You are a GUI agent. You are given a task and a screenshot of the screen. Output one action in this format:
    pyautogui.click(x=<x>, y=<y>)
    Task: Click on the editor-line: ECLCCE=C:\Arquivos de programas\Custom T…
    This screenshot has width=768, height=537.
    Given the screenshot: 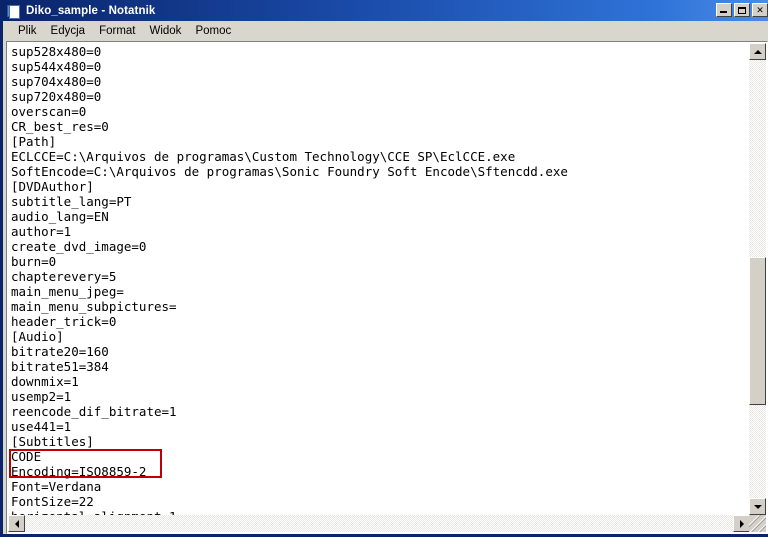 What is the action you would take?
    pyautogui.click(x=263, y=156)
    